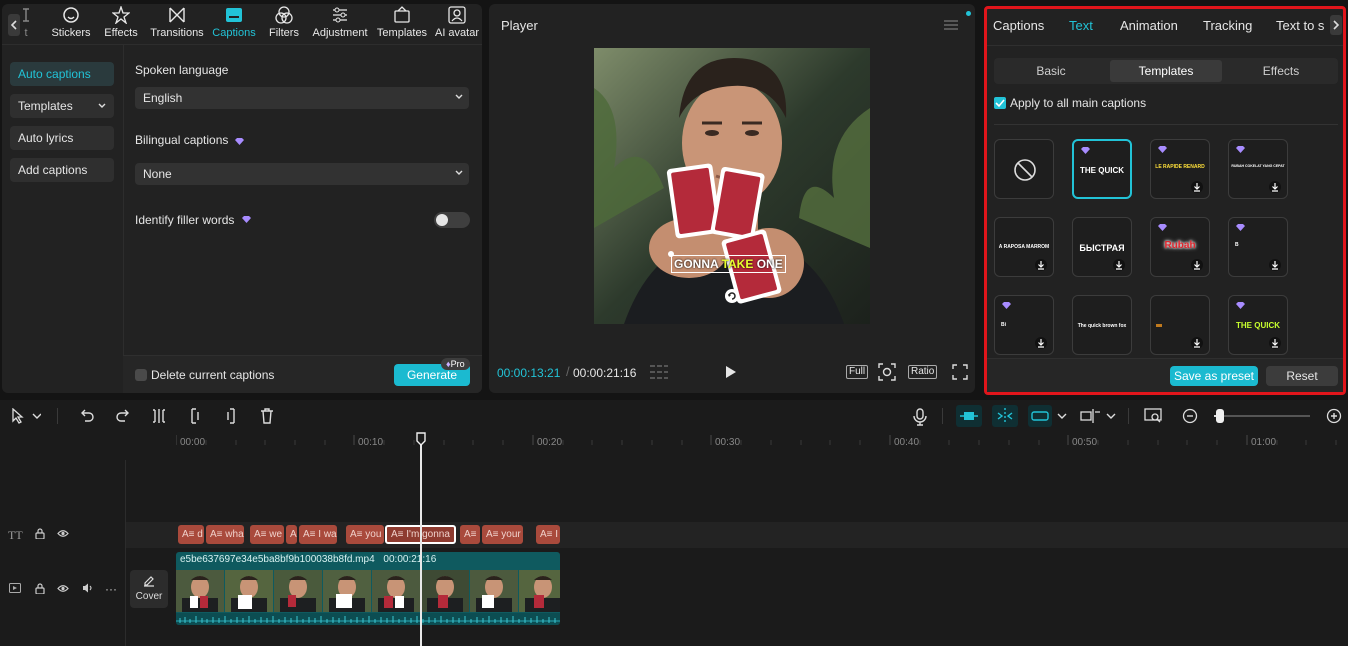 This screenshot has height=646, width=1348. Describe the element at coordinates (88, 588) in the screenshot. I see `volume-icon` at that location.